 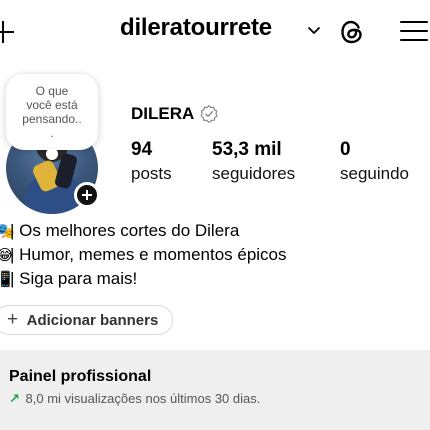 What do you see at coordinates (7, 231) in the screenshot?
I see `performing-arts-emoji: 🎭` at bounding box center [7, 231].